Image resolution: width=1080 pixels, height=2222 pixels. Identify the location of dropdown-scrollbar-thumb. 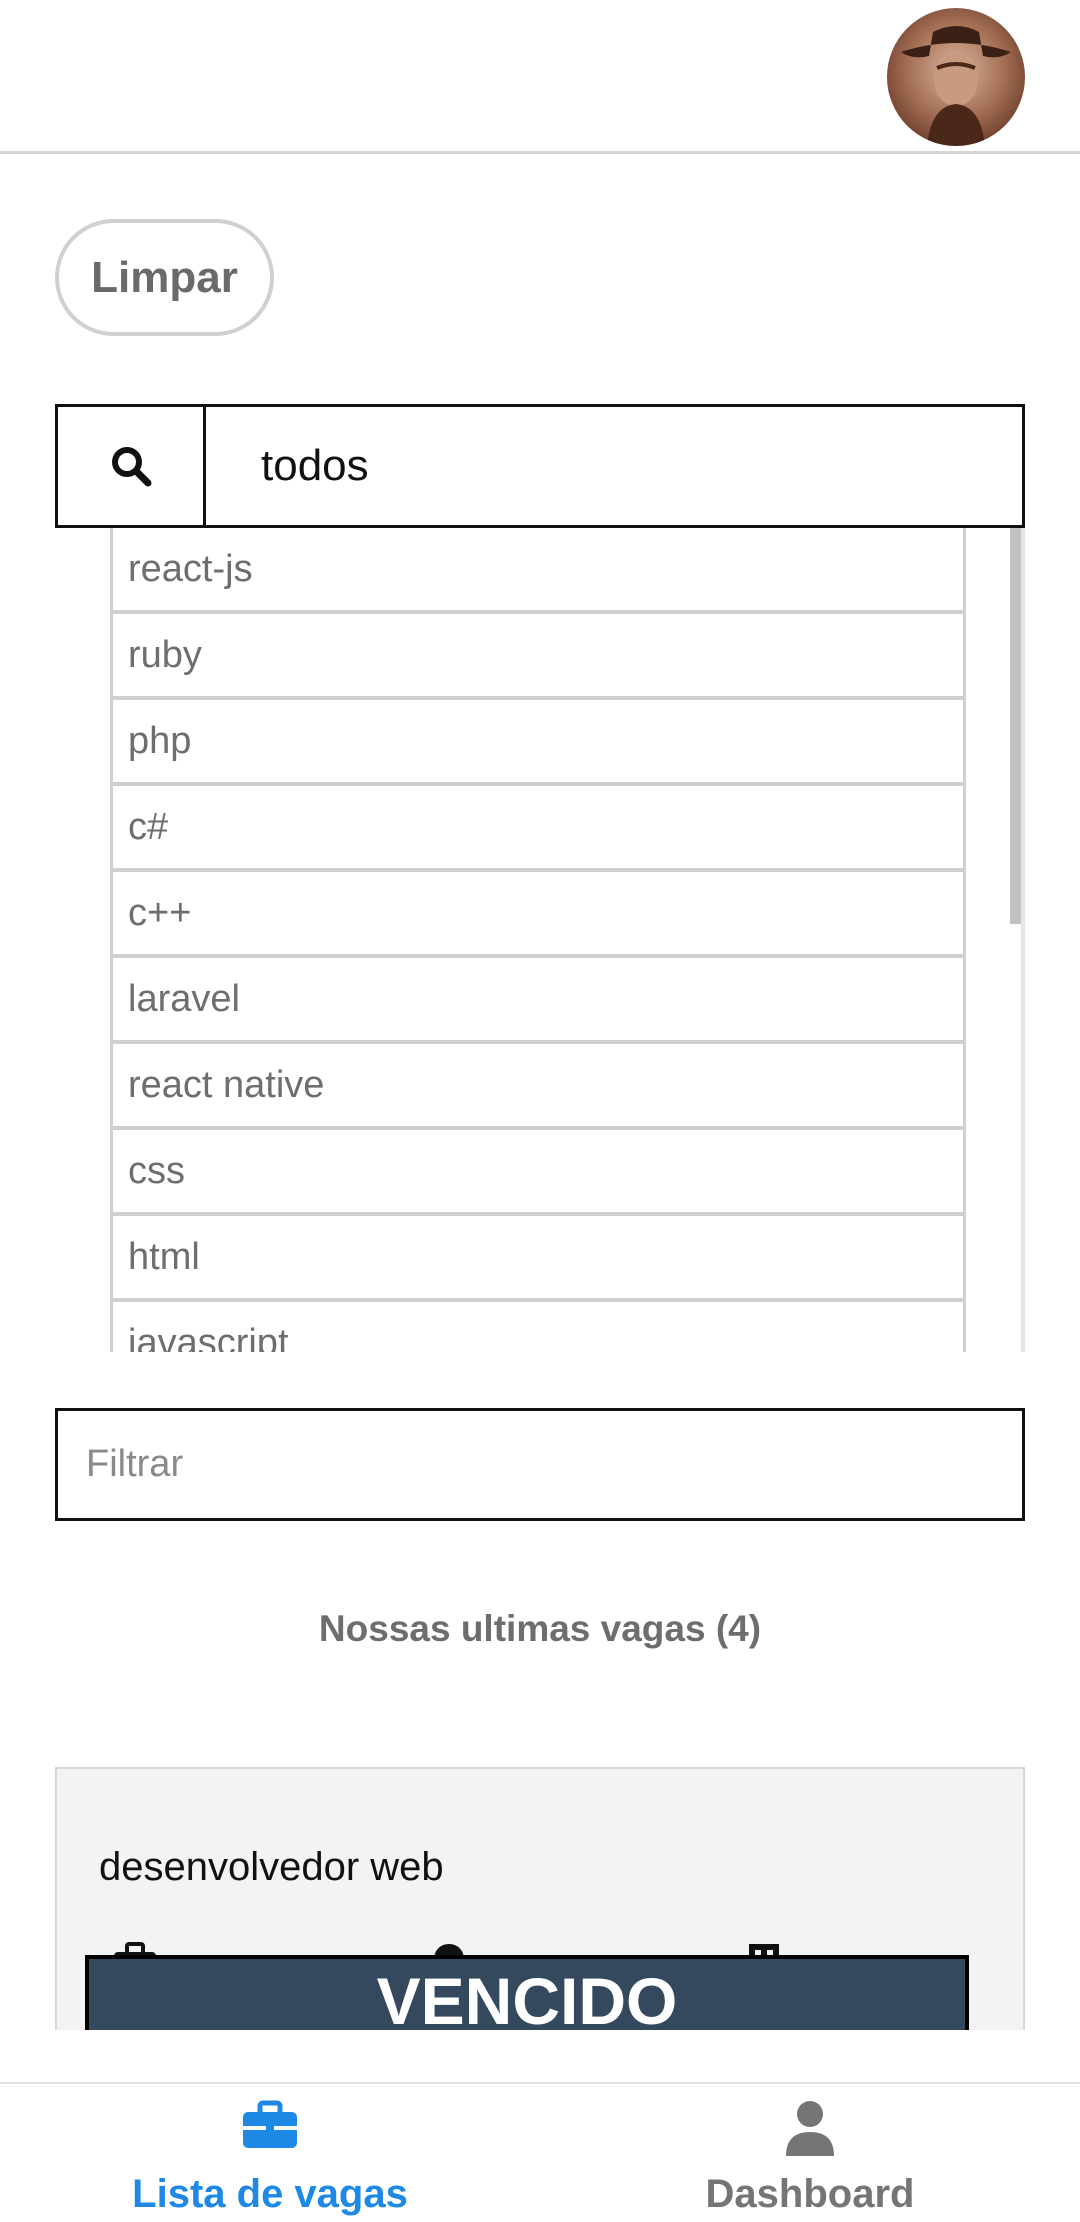
(1015, 726).